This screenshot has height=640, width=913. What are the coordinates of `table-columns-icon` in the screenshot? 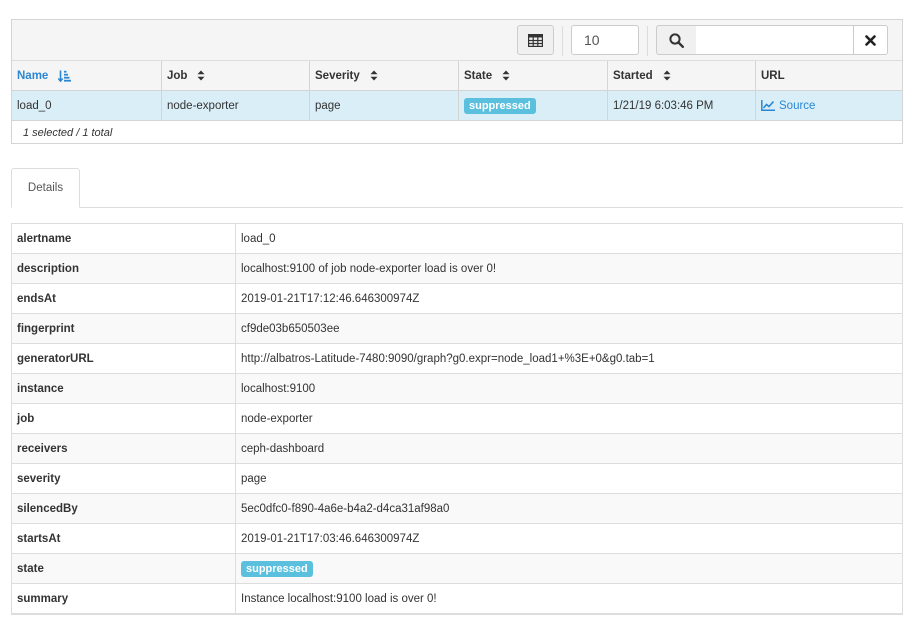 It's located at (535, 40).